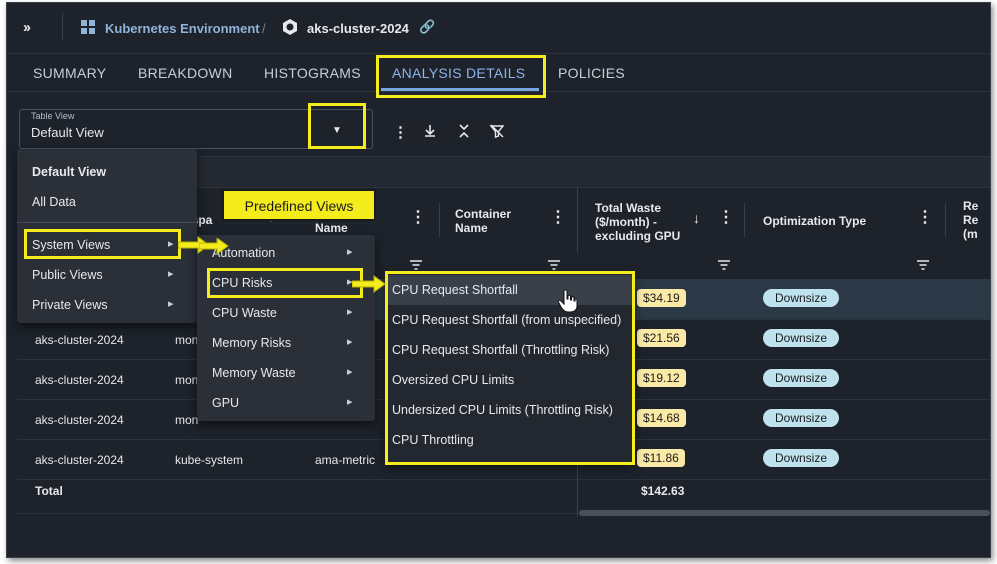  What do you see at coordinates (640, 222) in the screenshot?
I see `column-header-total-waste: Total Waste ($/month) - excluding GPU` at bounding box center [640, 222].